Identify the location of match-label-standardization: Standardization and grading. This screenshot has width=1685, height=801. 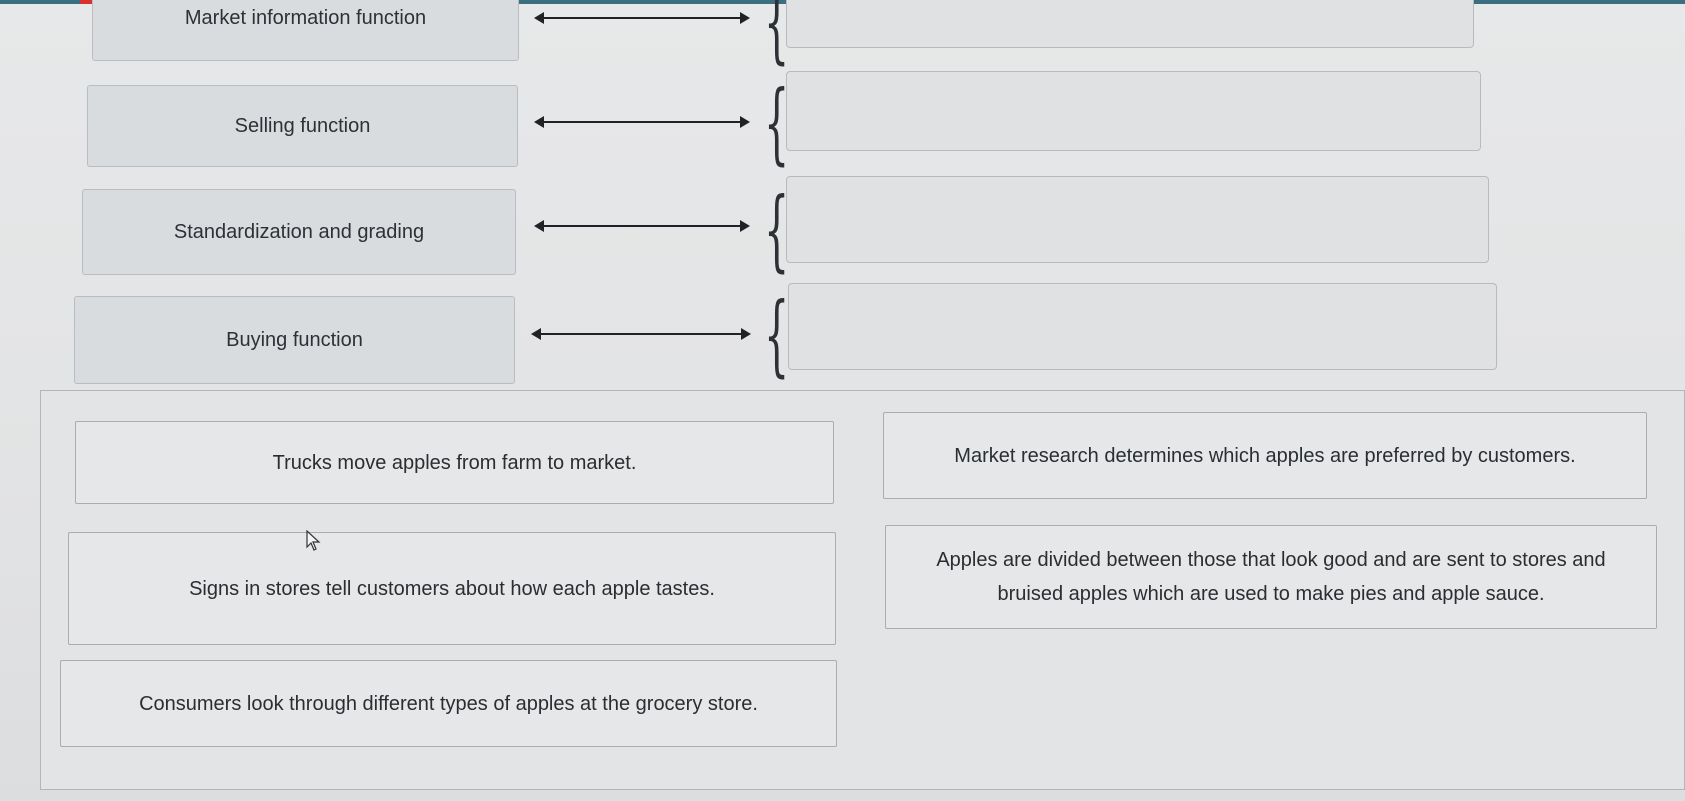
(299, 232).